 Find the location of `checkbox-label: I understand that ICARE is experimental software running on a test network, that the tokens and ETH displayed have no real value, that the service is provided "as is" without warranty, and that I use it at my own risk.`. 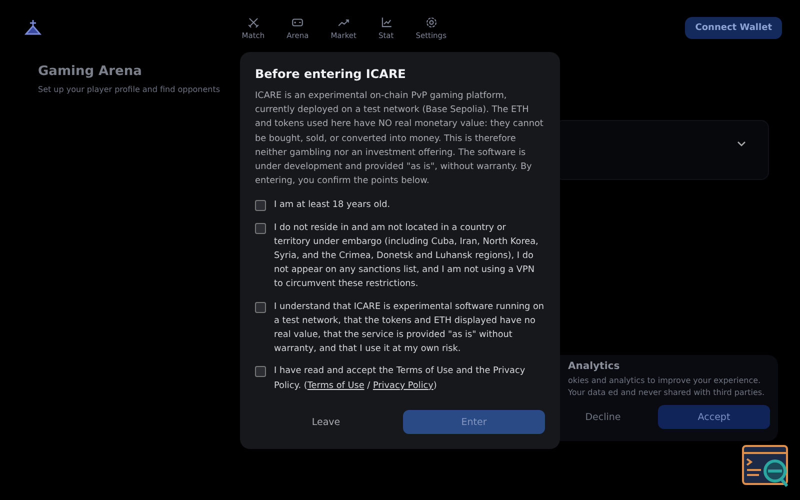

checkbox-label: I understand that ICARE is experimental software running on a test network, that the tokens and ETH displayed have no real value, that the service is provided "as is" without warranty, and that I use it at my own risk. is located at coordinates (409, 328).